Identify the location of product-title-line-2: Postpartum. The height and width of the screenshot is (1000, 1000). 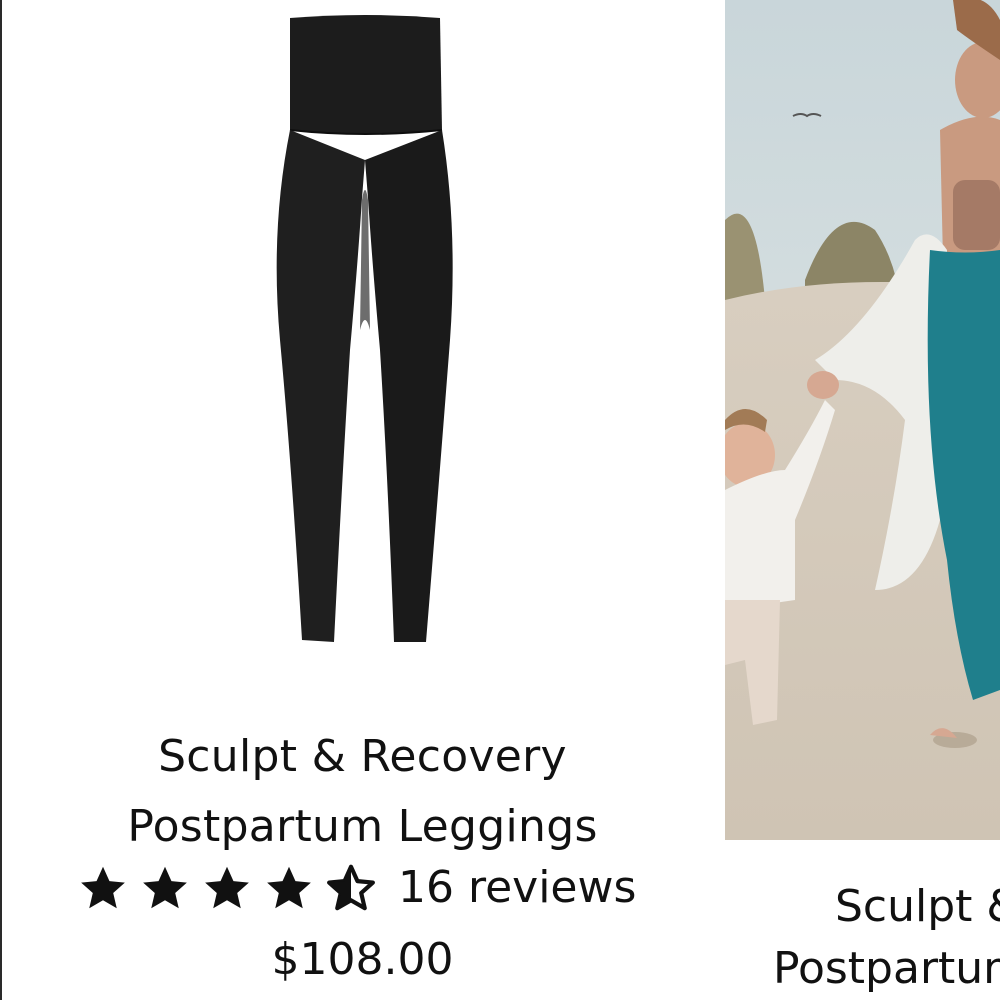
(886, 968).